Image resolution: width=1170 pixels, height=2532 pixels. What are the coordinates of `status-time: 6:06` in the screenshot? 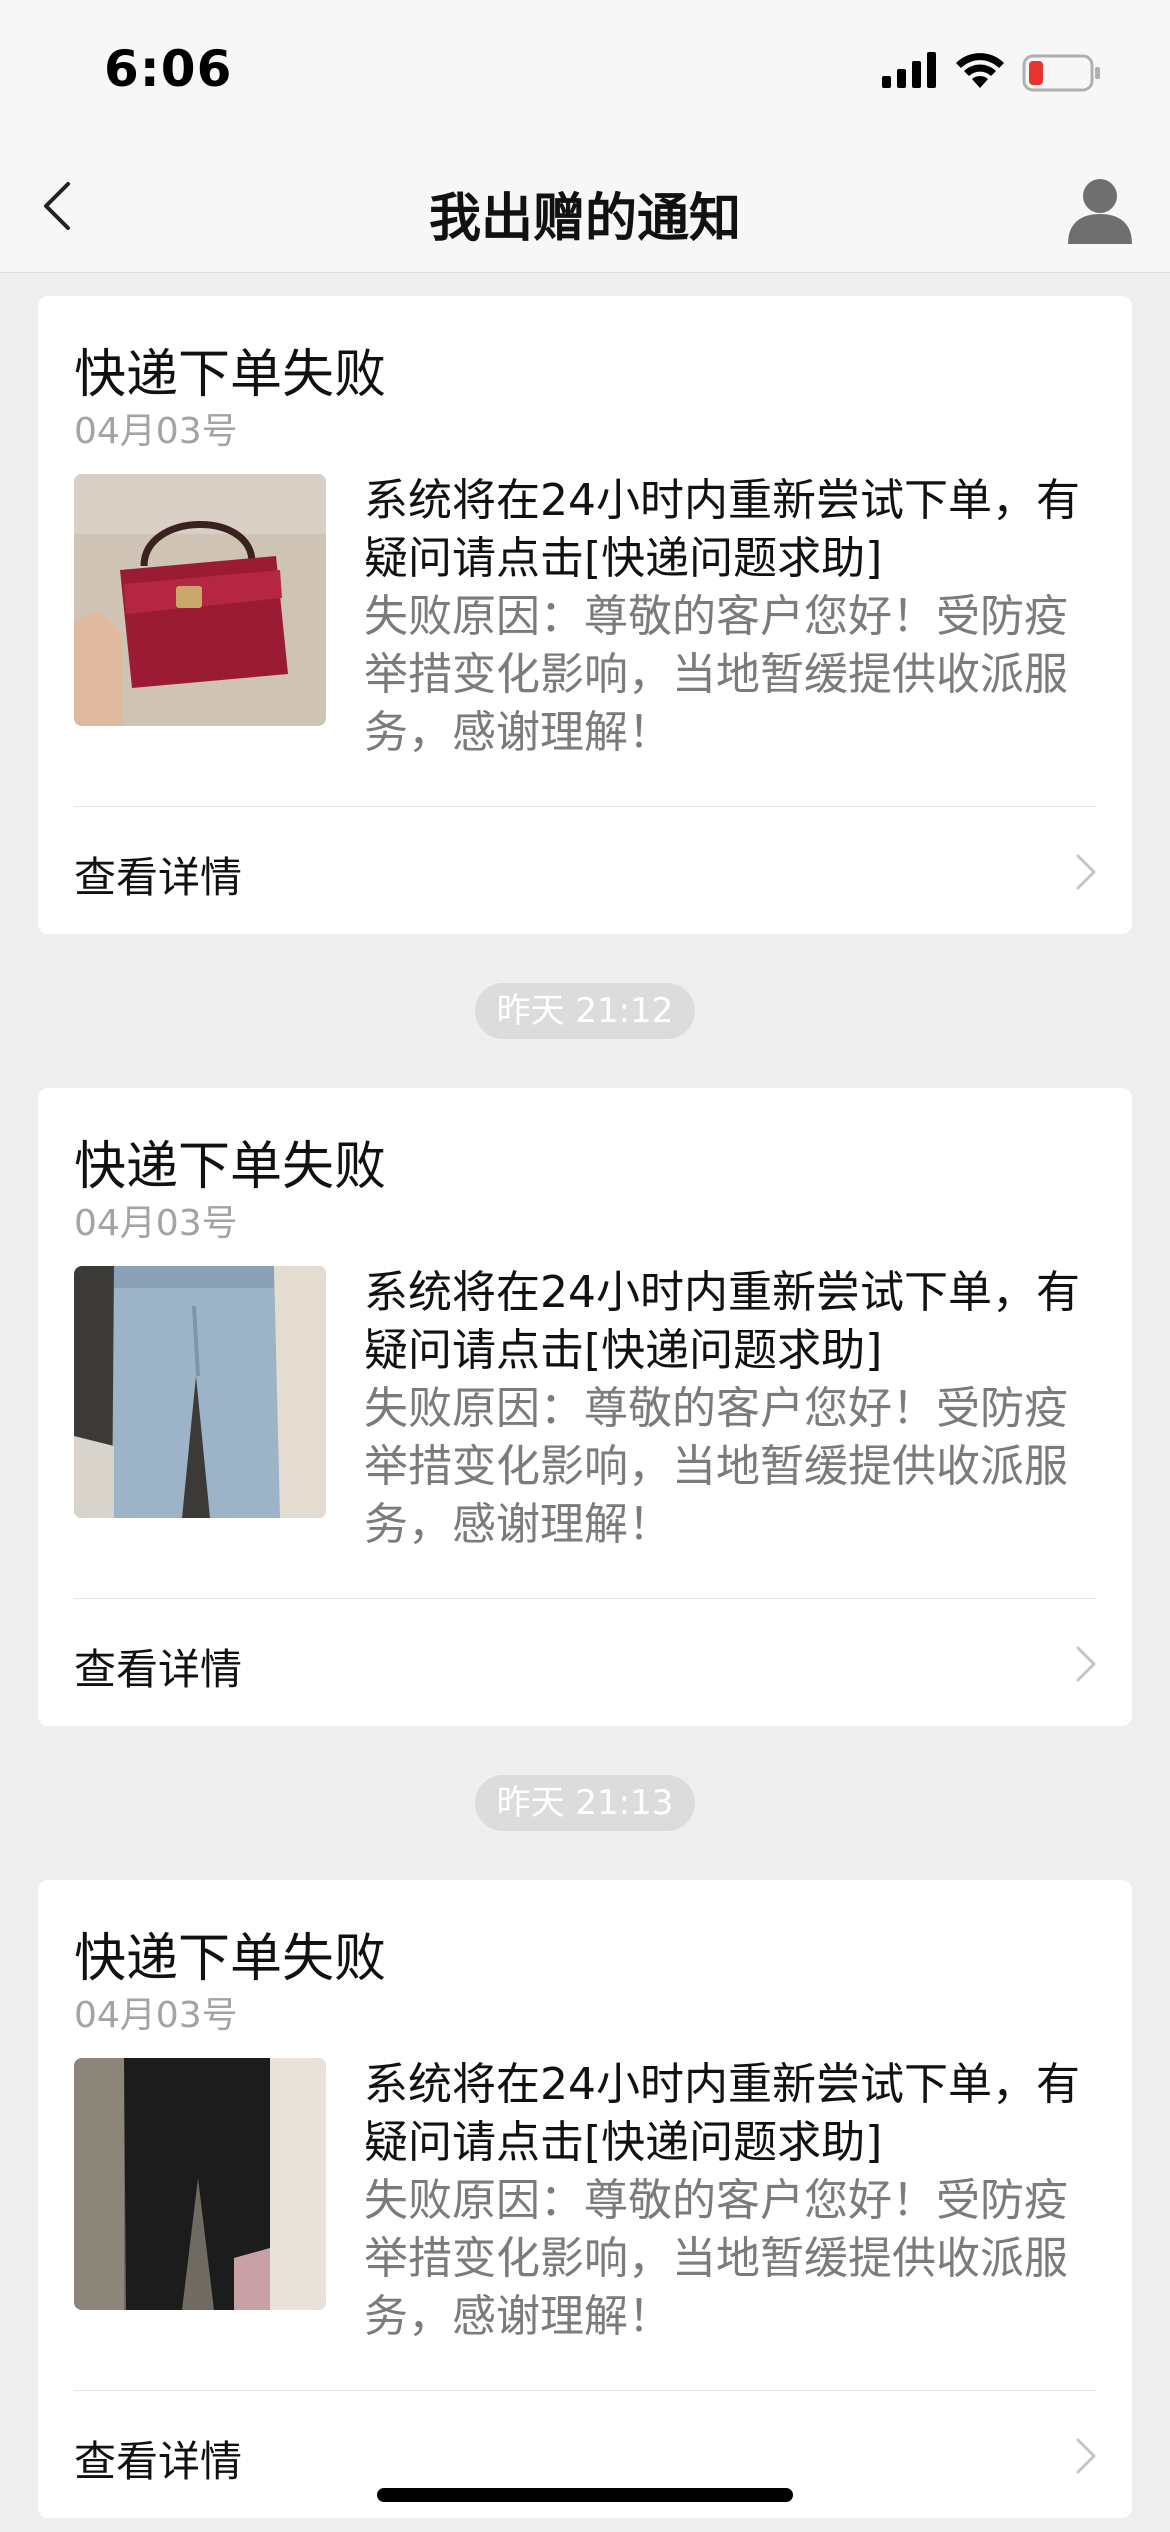 It's located at (168, 69).